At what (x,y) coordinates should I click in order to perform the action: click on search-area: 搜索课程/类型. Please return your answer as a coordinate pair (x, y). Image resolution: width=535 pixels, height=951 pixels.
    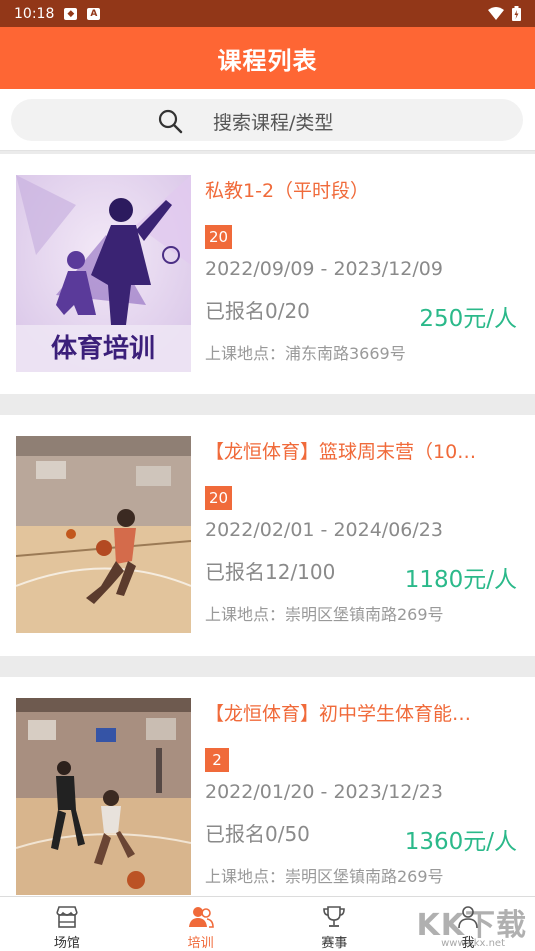
    Looking at the image, I should click on (267, 120).